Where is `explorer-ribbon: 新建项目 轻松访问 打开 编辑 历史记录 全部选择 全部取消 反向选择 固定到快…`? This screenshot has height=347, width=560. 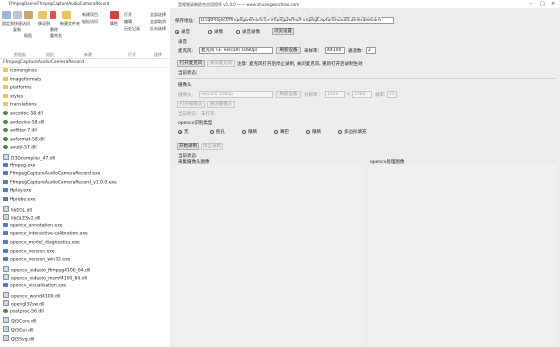 explorer-ribbon: 新建项目 轻松访问 打开 编辑 历史记录 全部选择 全部取消 反向选择 固定到快… is located at coordinates (85, 33).